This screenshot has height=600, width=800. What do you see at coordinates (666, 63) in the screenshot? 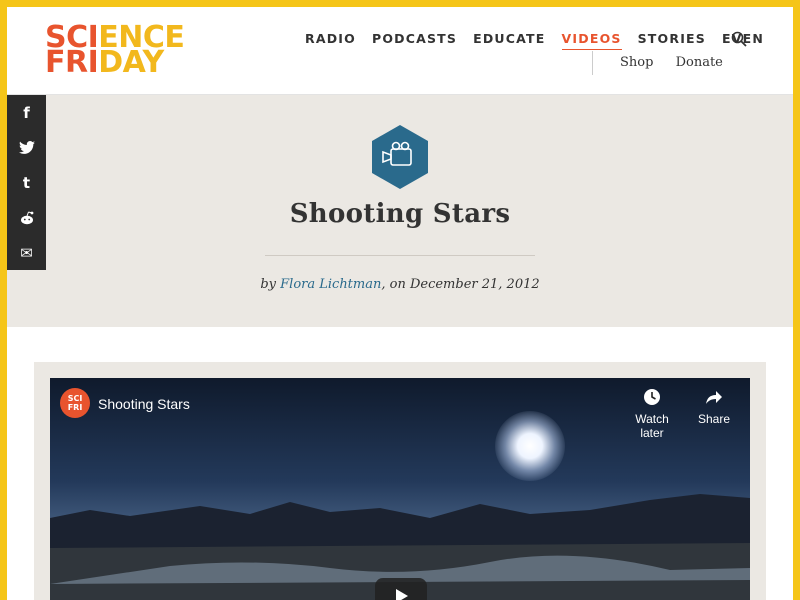
I see `sub-nav: Shop Donate` at bounding box center [666, 63].